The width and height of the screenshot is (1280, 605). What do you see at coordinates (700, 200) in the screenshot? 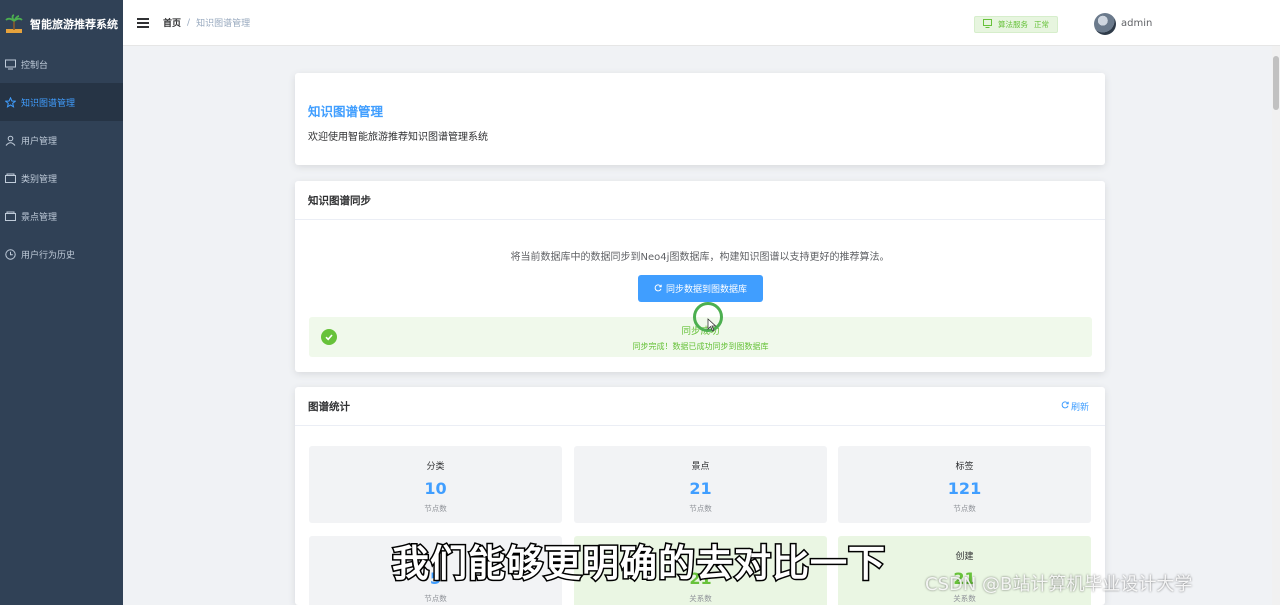
I see `sync-card-title: 知识图谱同步` at bounding box center [700, 200].